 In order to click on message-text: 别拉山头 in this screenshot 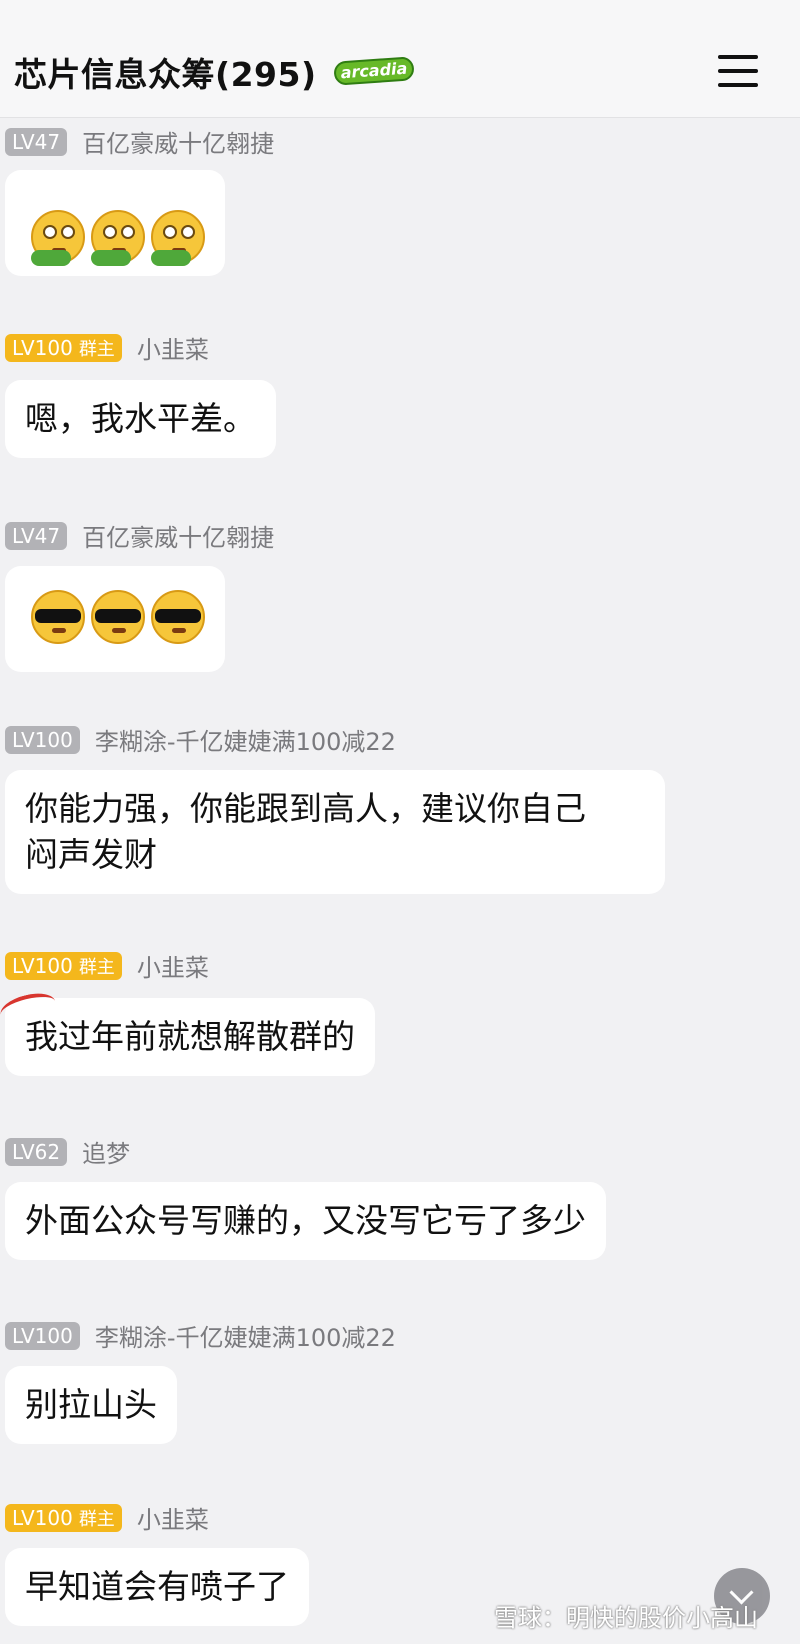, I will do `click(91, 1404)`.